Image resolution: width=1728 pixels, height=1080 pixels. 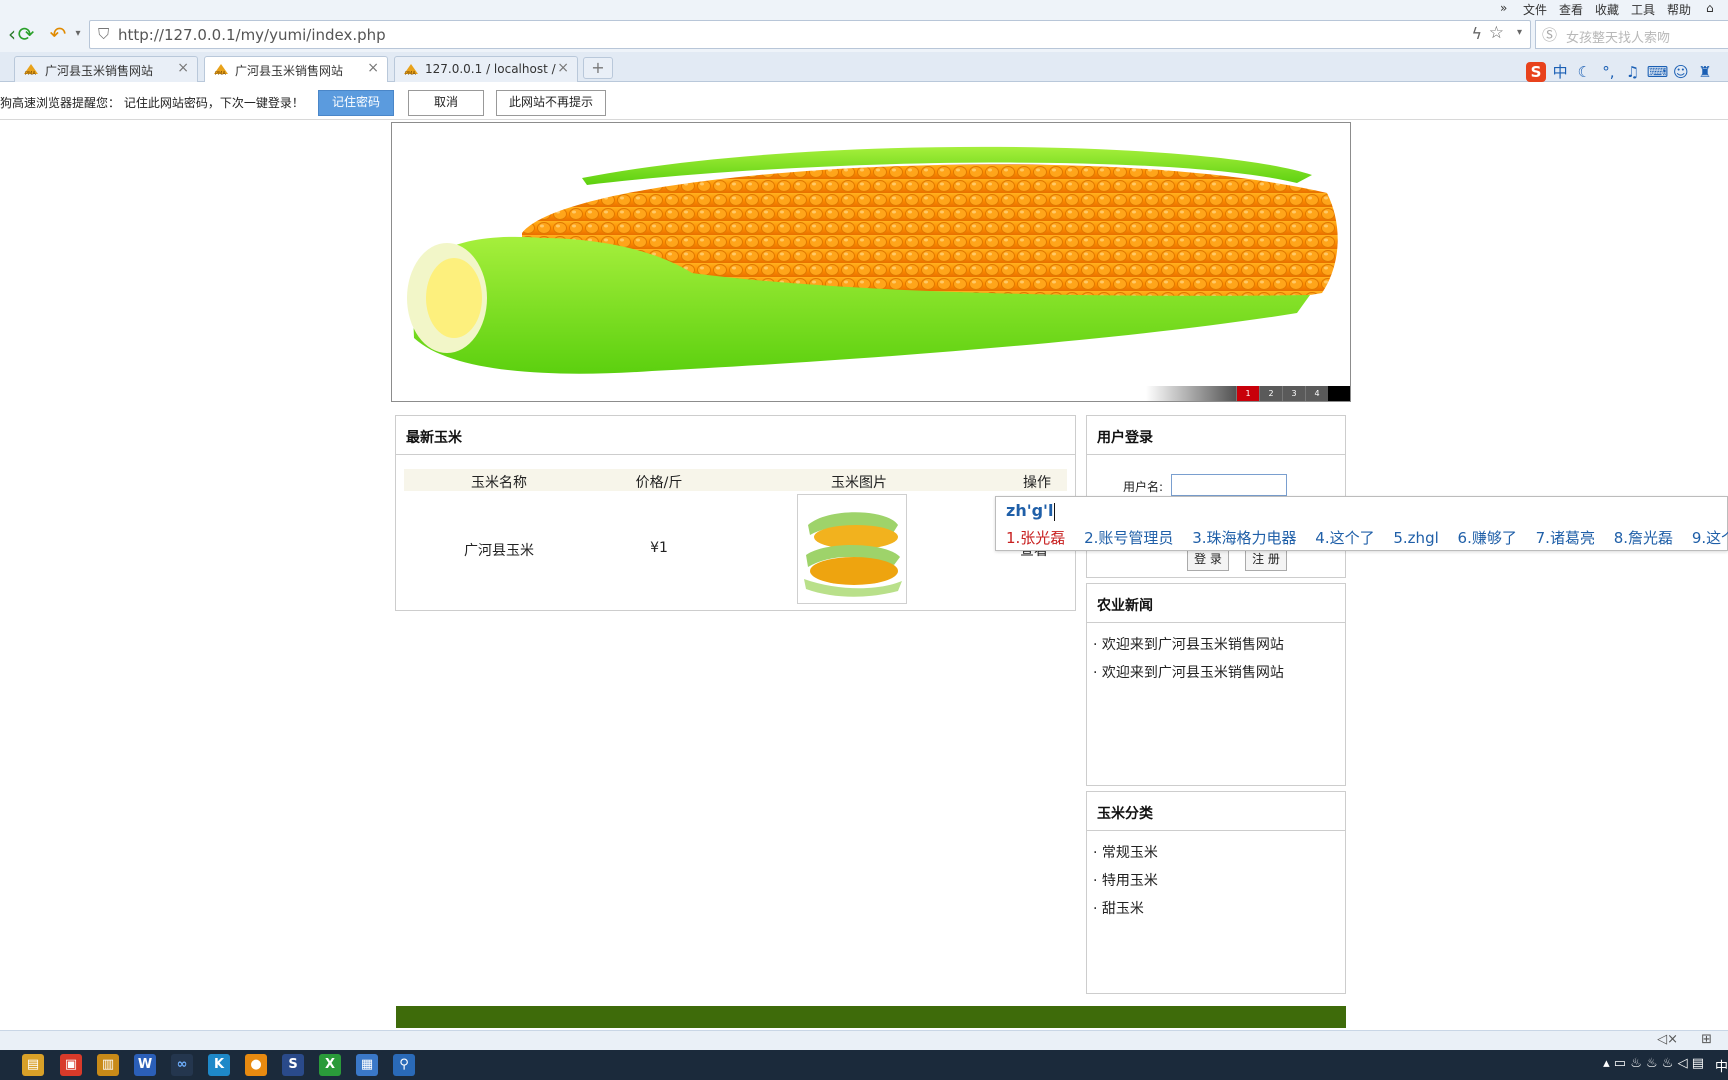 I want to click on list-item: · 特用玉米, so click(x=1125, y=880).